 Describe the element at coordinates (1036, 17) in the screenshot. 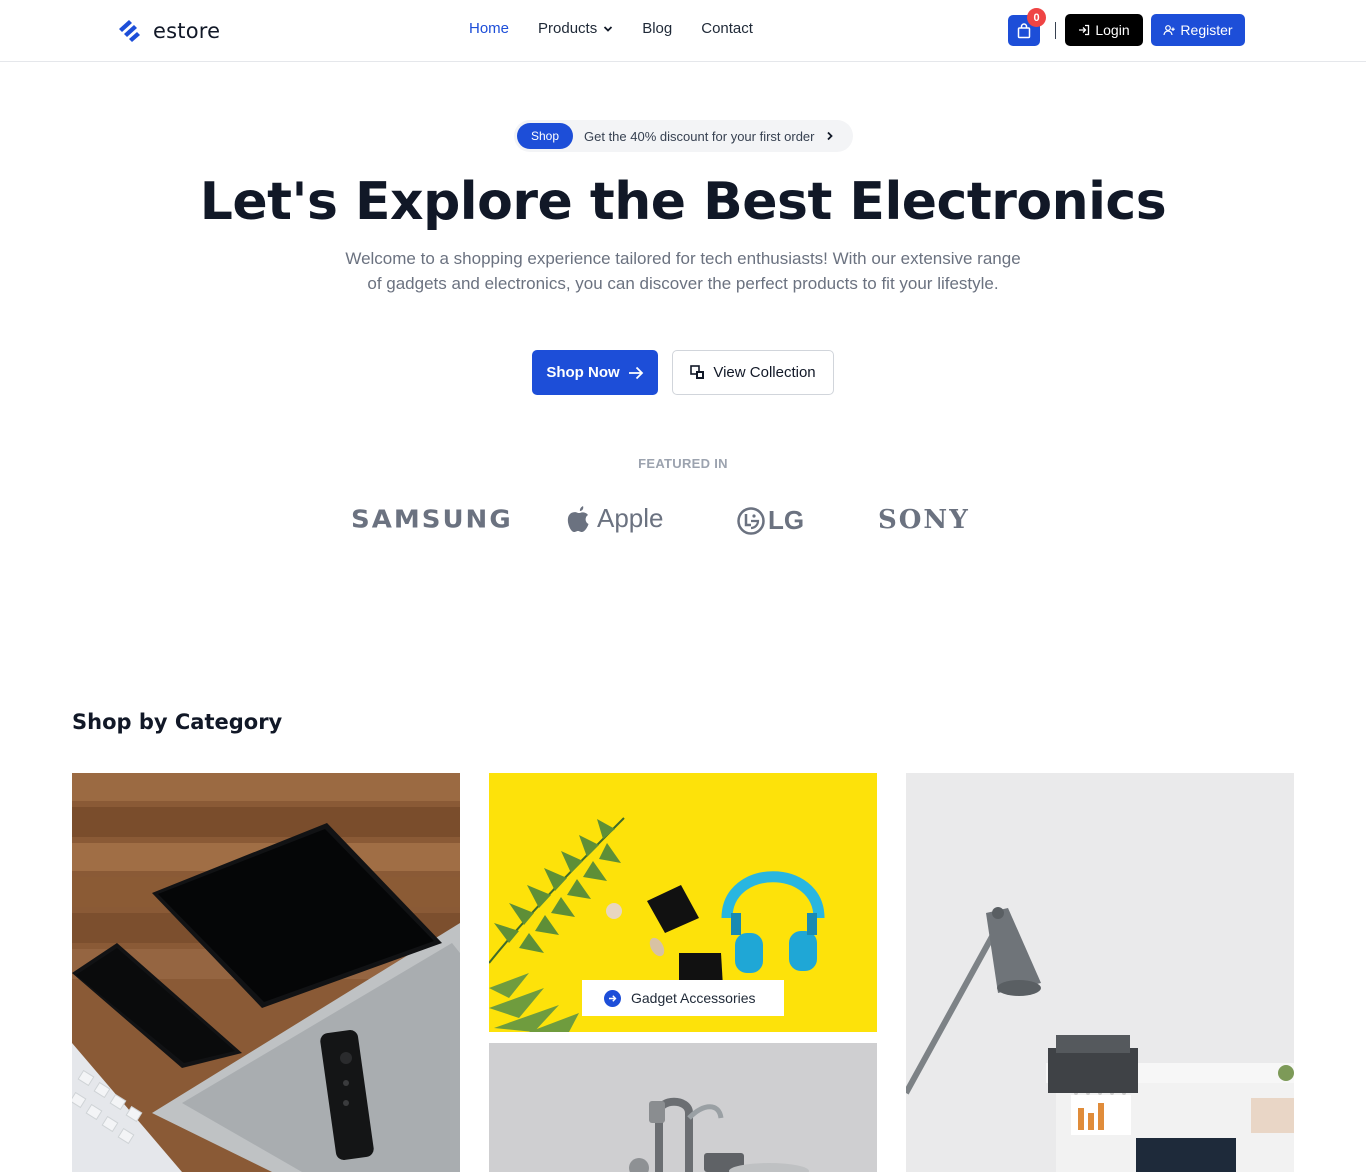

I see `cart-count-badge: 0` at that location.